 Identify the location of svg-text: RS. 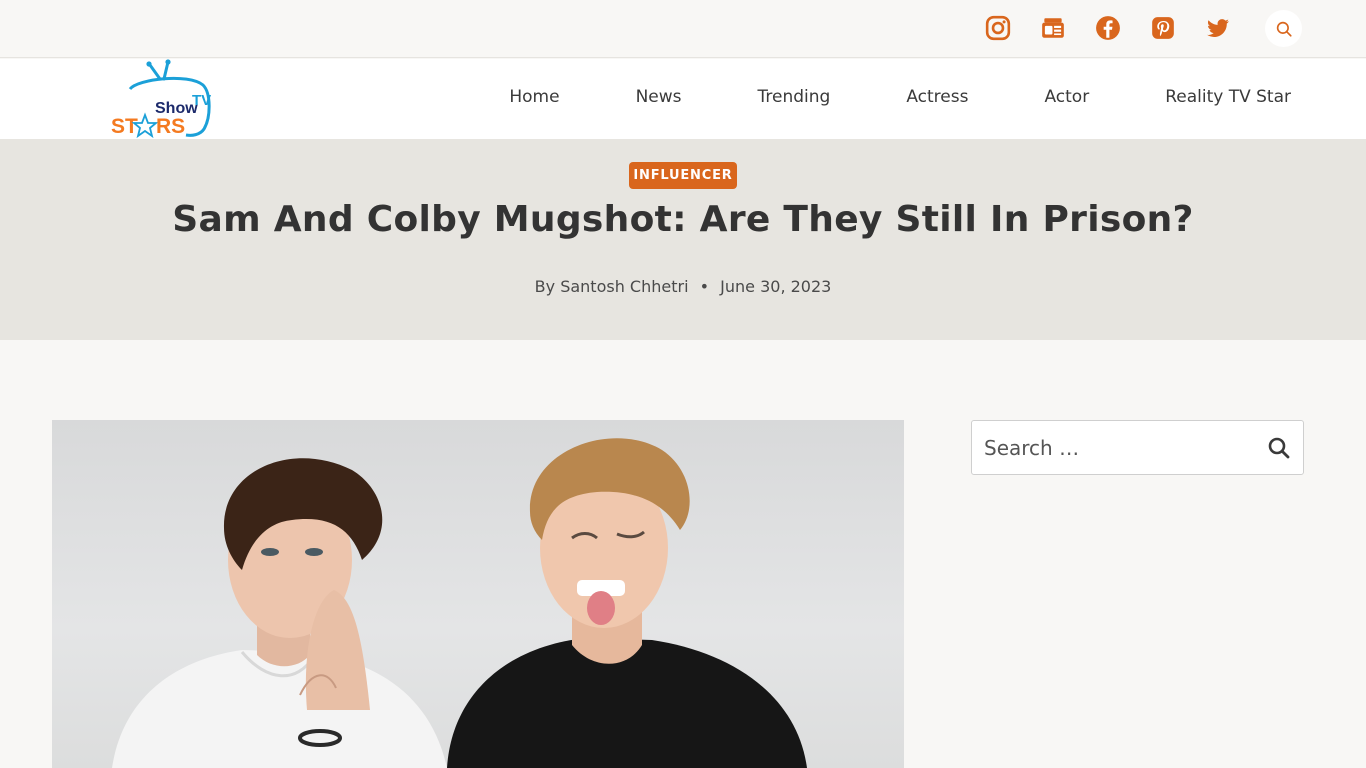
(170, 126).